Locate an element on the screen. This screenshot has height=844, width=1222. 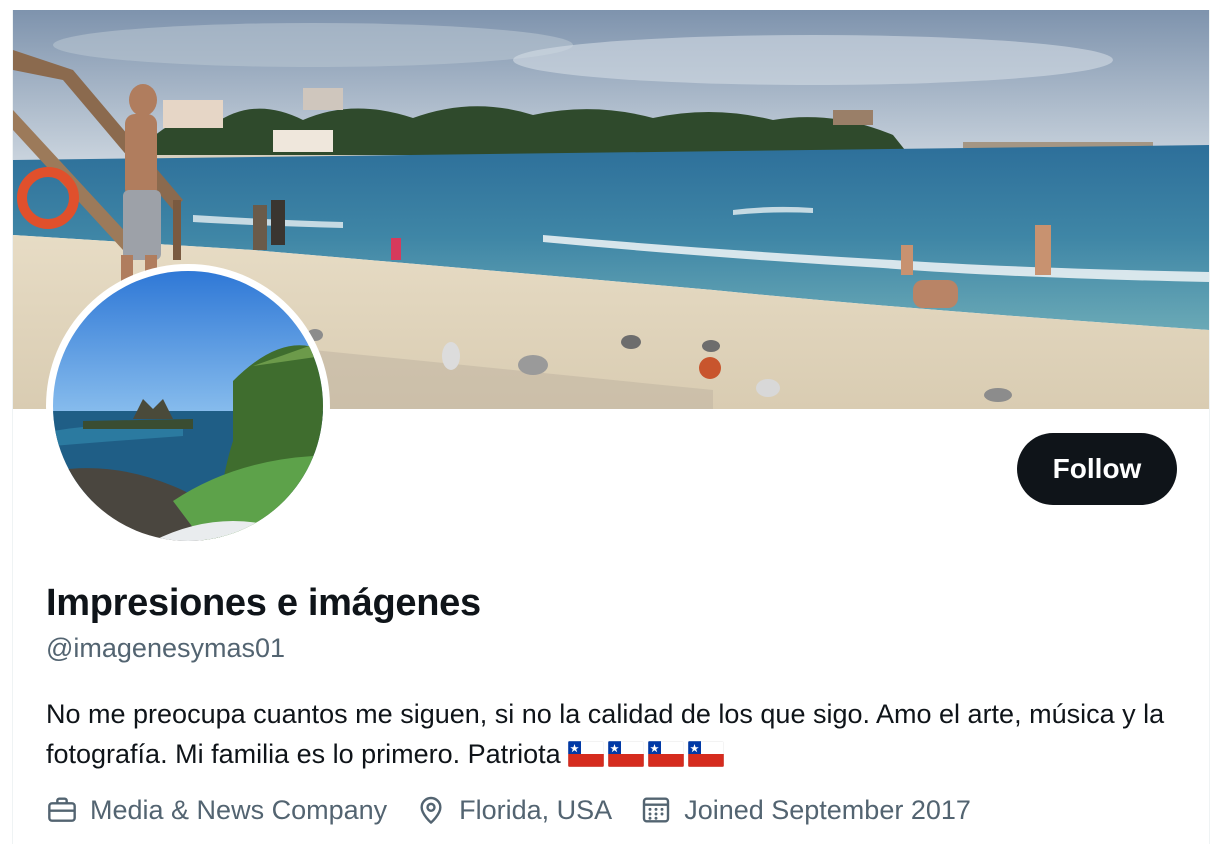
avatar-image is located at coordinates (188, 406).